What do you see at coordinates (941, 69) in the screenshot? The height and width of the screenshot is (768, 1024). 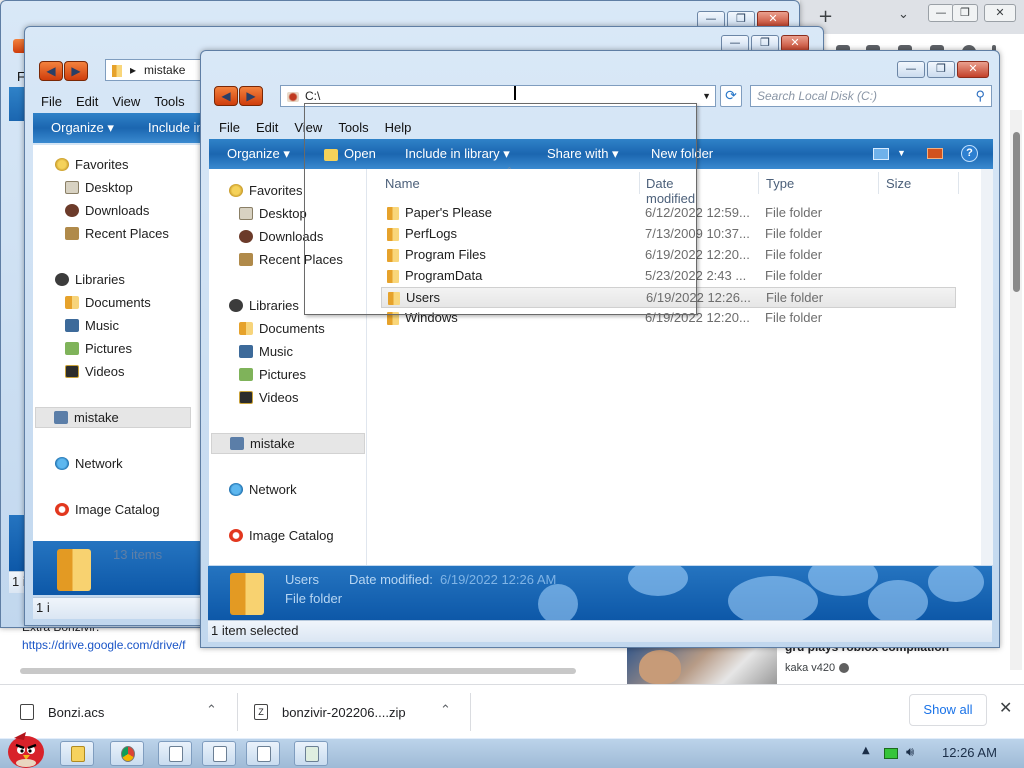 I see `maximize-button: ❐` at bounding box center [941, 69].